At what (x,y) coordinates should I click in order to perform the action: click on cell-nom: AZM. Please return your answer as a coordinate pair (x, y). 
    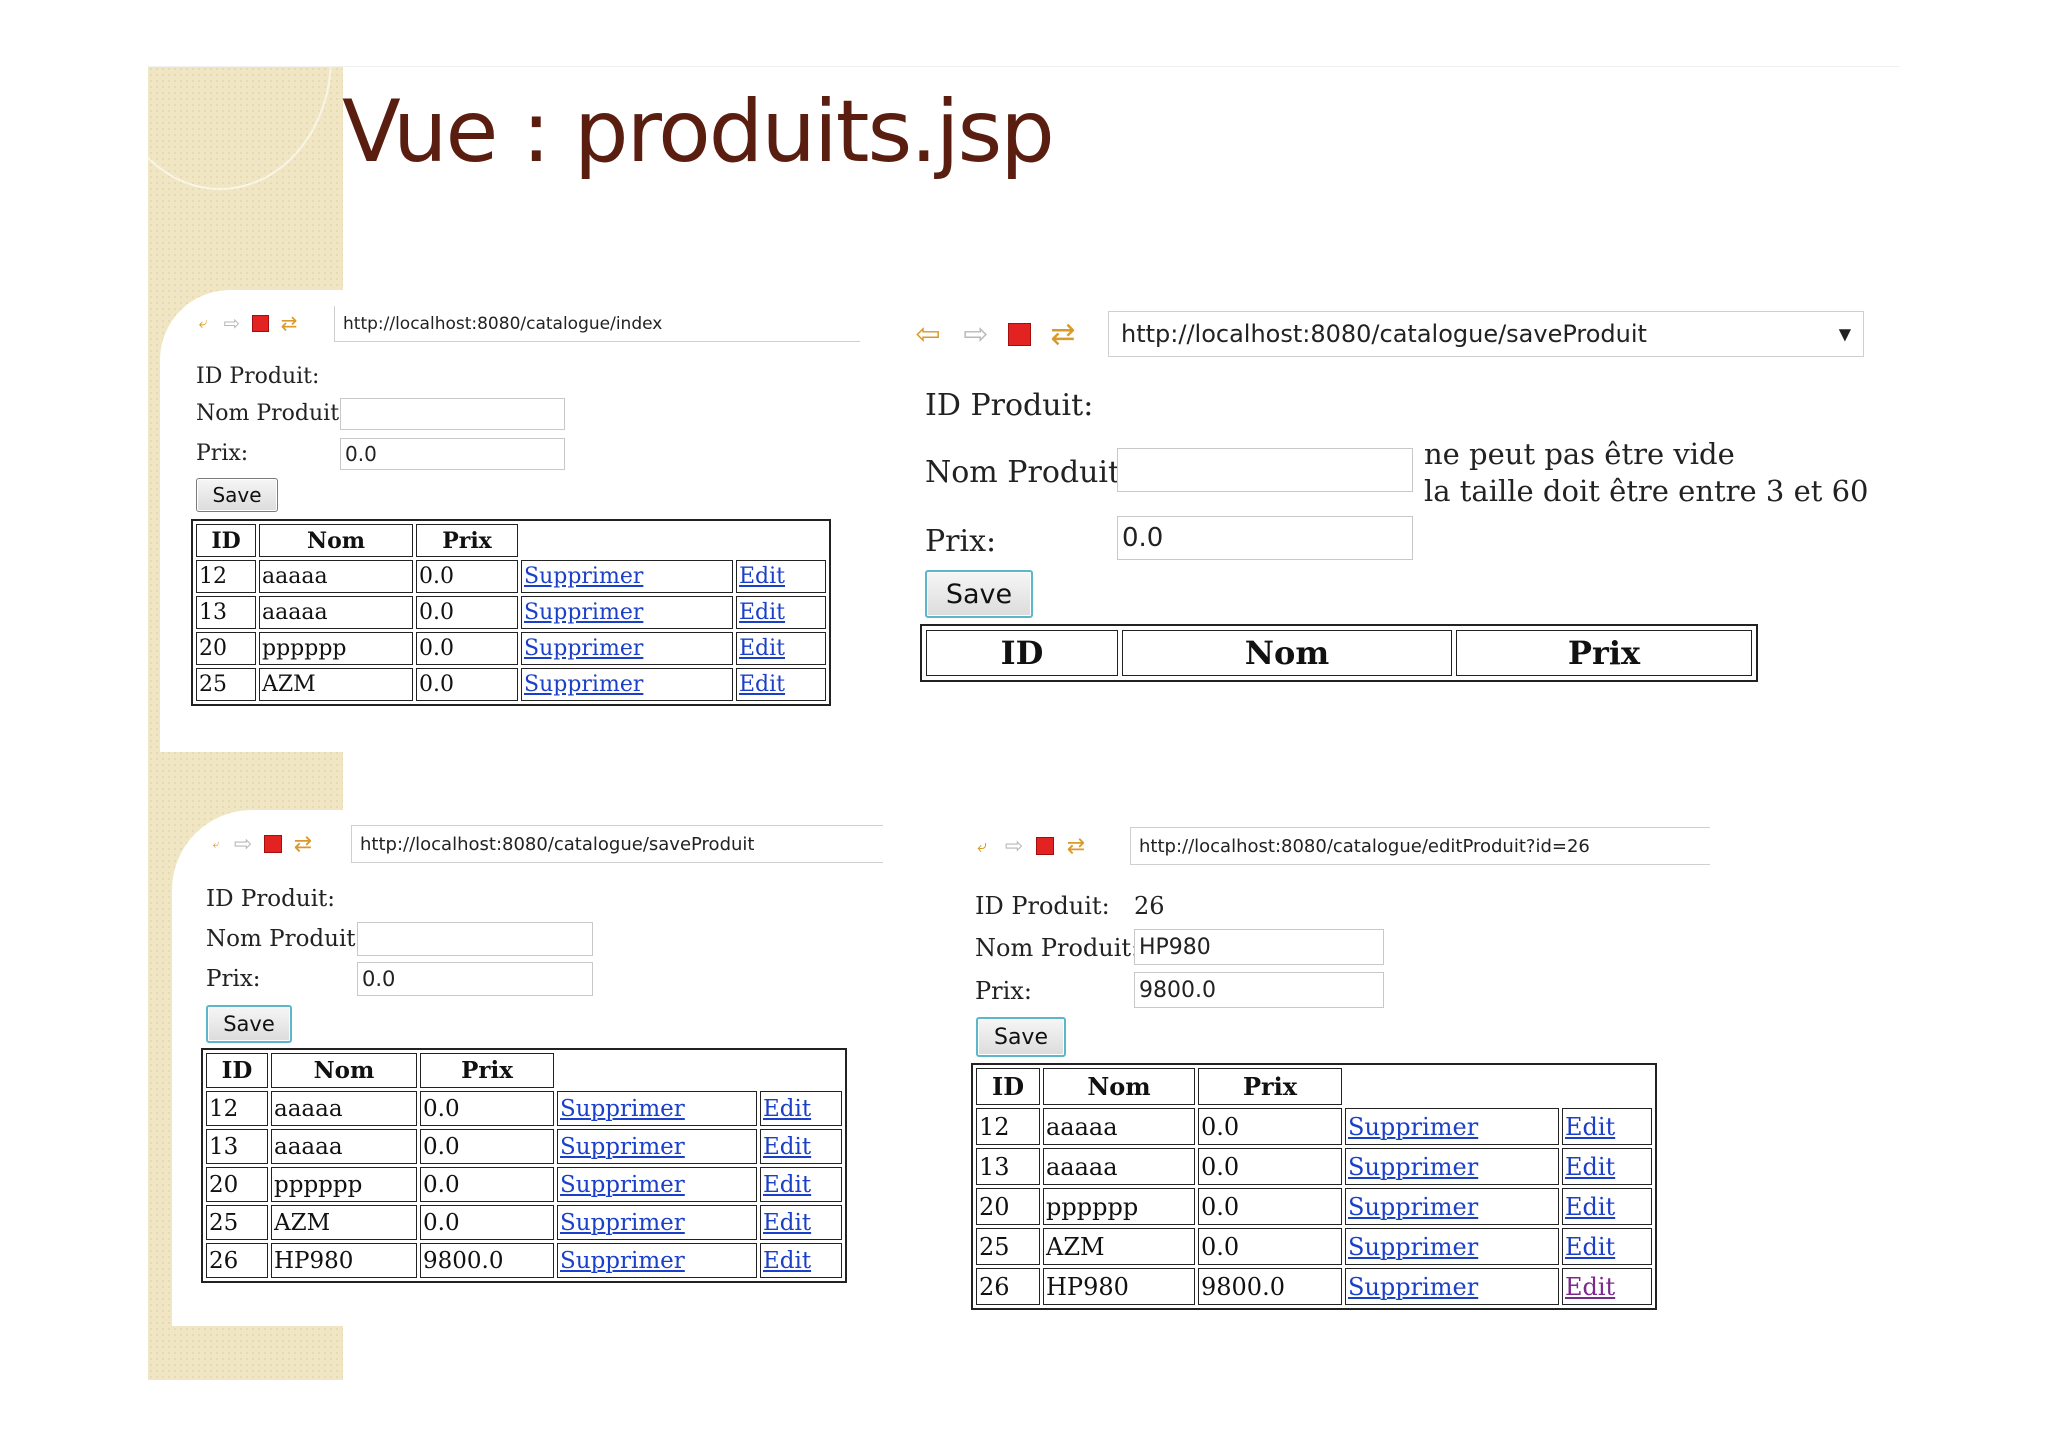
    Looking at the image, I should click on (1119, 1246).